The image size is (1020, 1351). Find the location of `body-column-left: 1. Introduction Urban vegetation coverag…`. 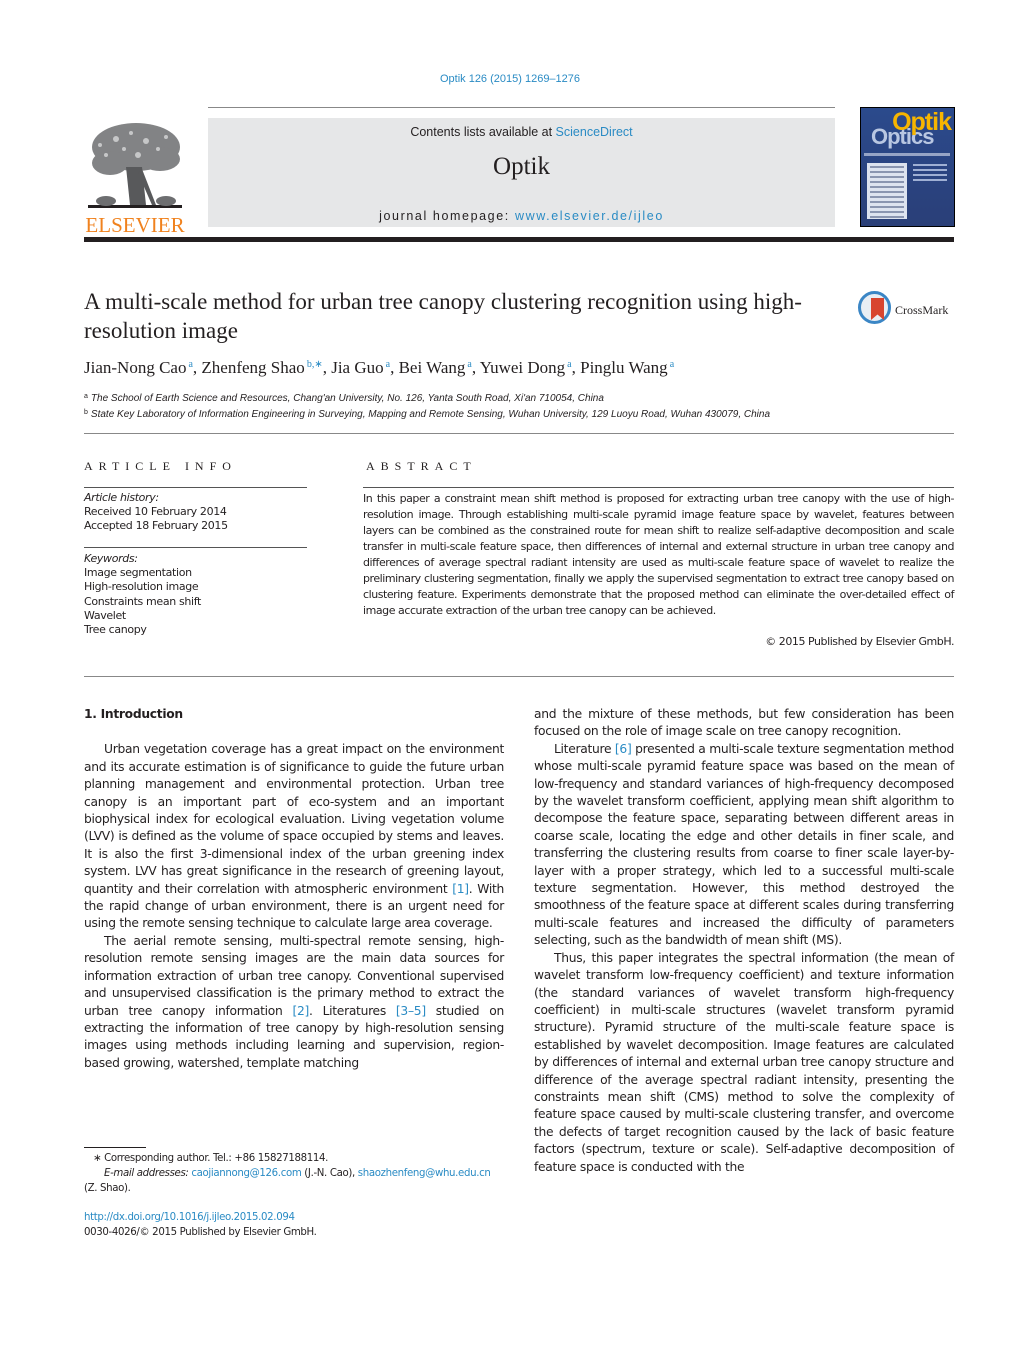

body-column-left: 1. Introduction Urban vegetation coverag… is located at coordinates (294, 889).